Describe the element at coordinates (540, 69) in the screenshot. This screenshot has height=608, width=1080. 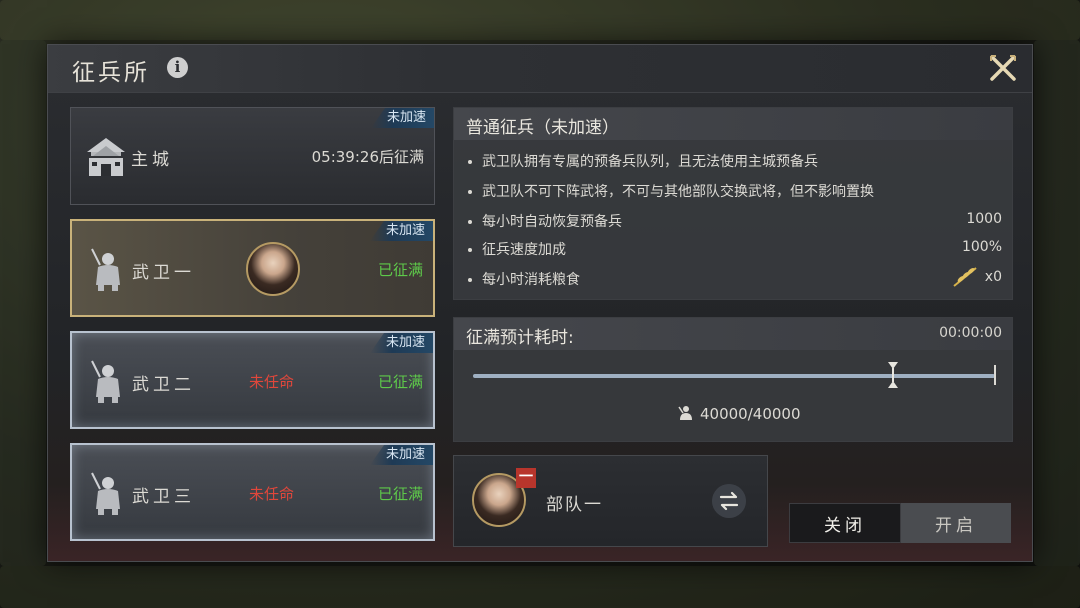
I see `title-bar: 征兵所 i` at that location.